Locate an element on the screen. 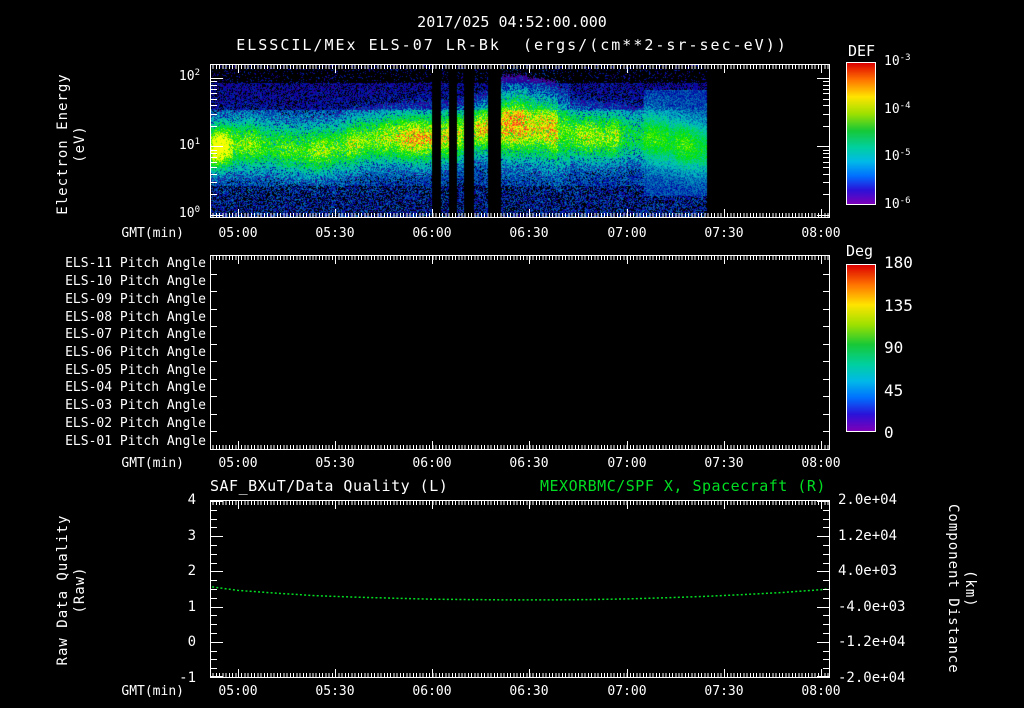 The width and height of the screenshot is (1024, 708). time-tick-label: 06:30 is located at coordinates (529, 233).